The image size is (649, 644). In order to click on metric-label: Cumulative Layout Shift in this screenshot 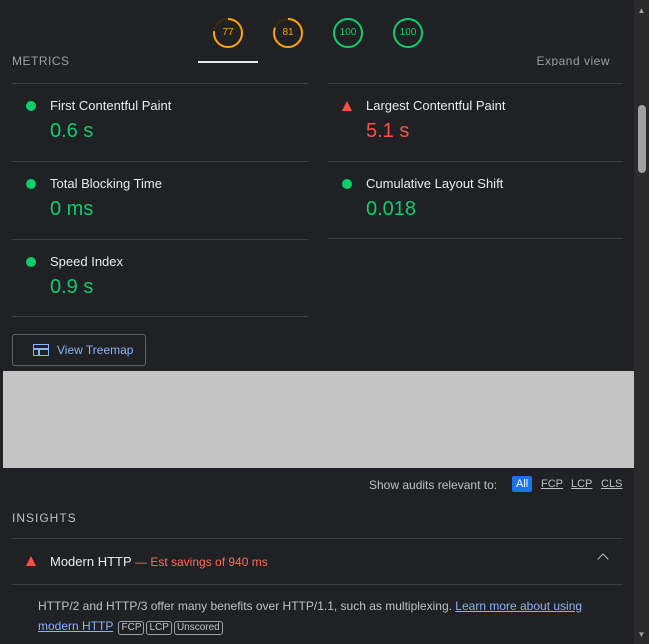, I will do `click(435, 183)`.